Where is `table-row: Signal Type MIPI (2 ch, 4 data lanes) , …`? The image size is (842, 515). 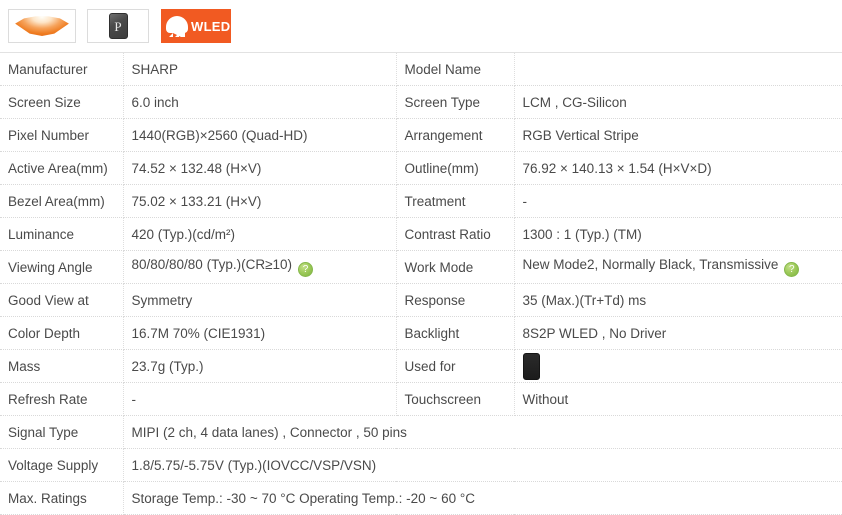
table-row: Signal Type MIPI (2 ch, 4 data lanes) , … is located at coordinates (421, 432).